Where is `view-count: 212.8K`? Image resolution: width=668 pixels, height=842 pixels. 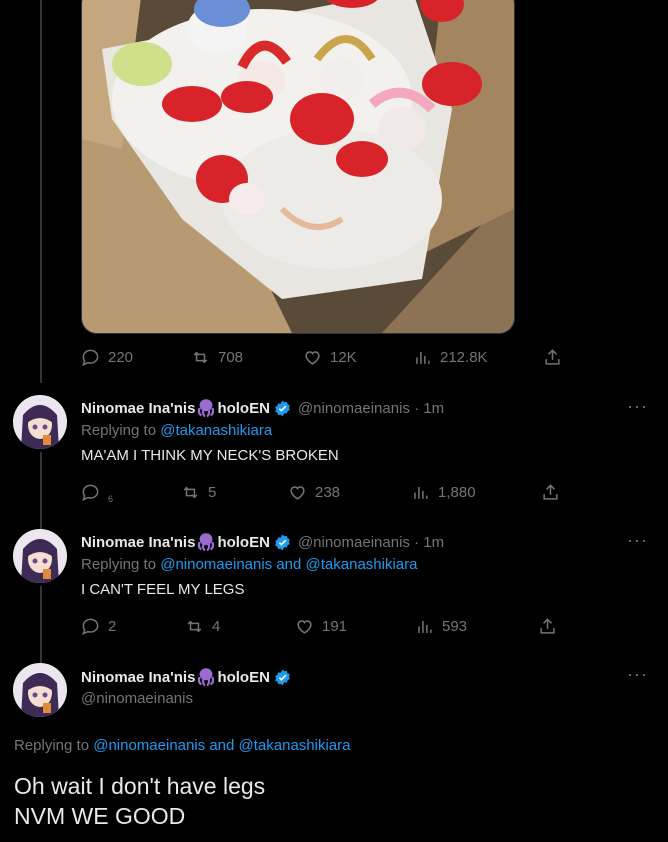
view-count: 212.8K is located at coordinates (464, 357).